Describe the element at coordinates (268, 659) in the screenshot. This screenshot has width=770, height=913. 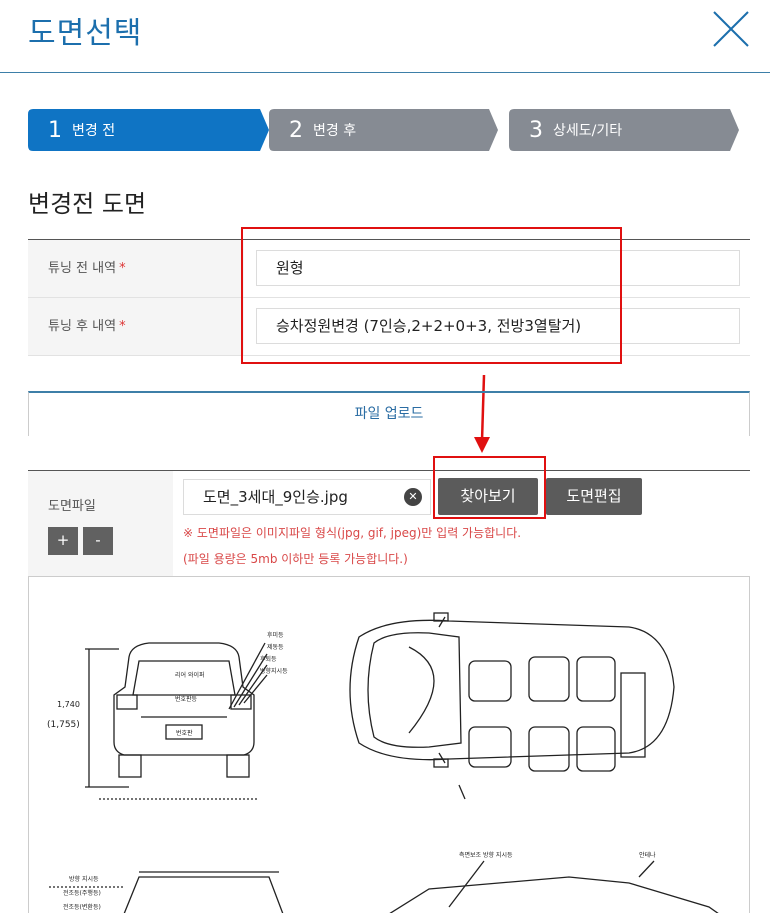
I see `reverse-label: 후퇴등` at that location.